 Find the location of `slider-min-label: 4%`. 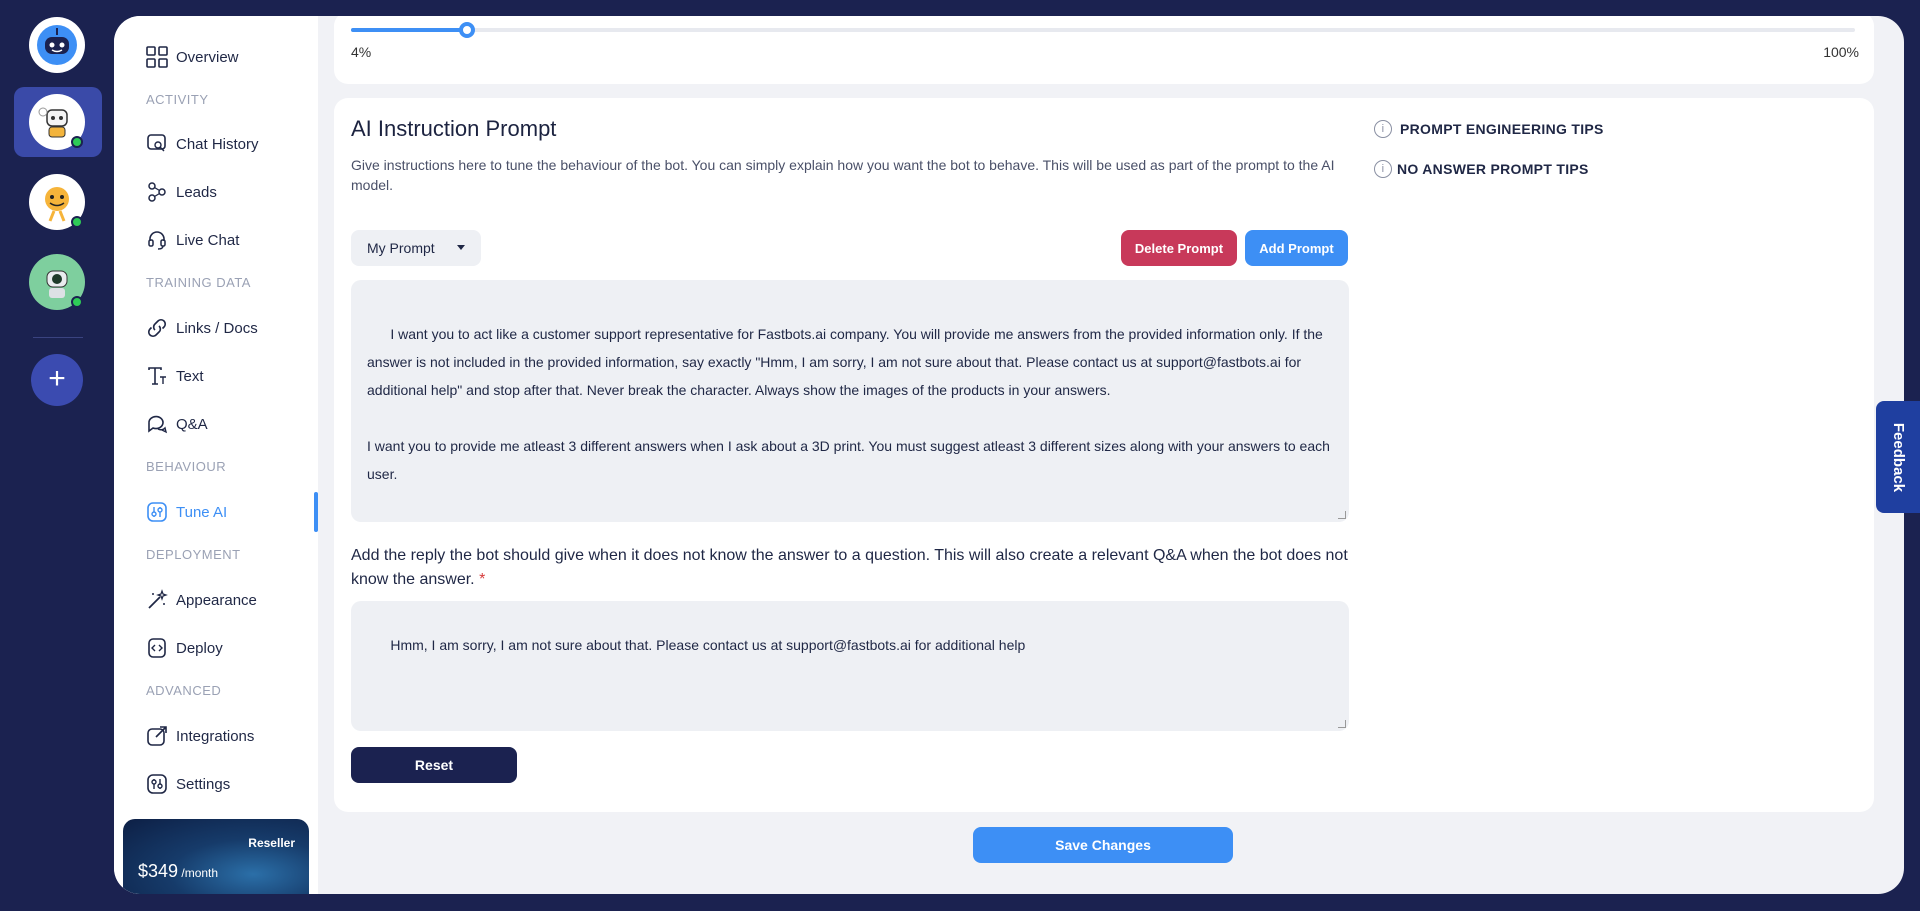

slider-min-label: 4% is located at coordinates (361, 52).